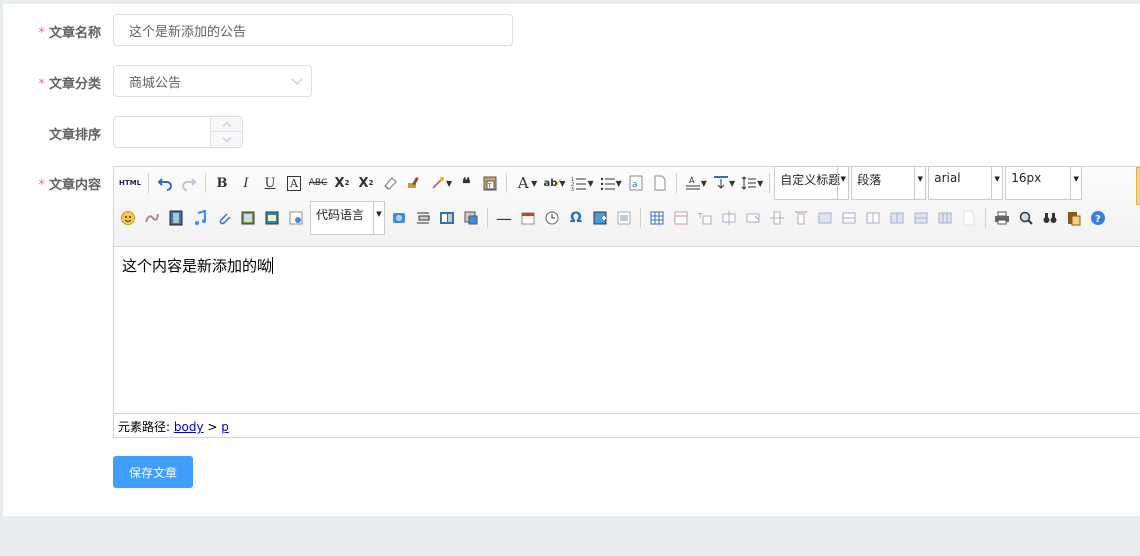 The image size is (1140, 556). What do you see at coordinates (130, 183) in the screenshot?
I see `html-source-button: HTML` at bounding box center [130, 183].